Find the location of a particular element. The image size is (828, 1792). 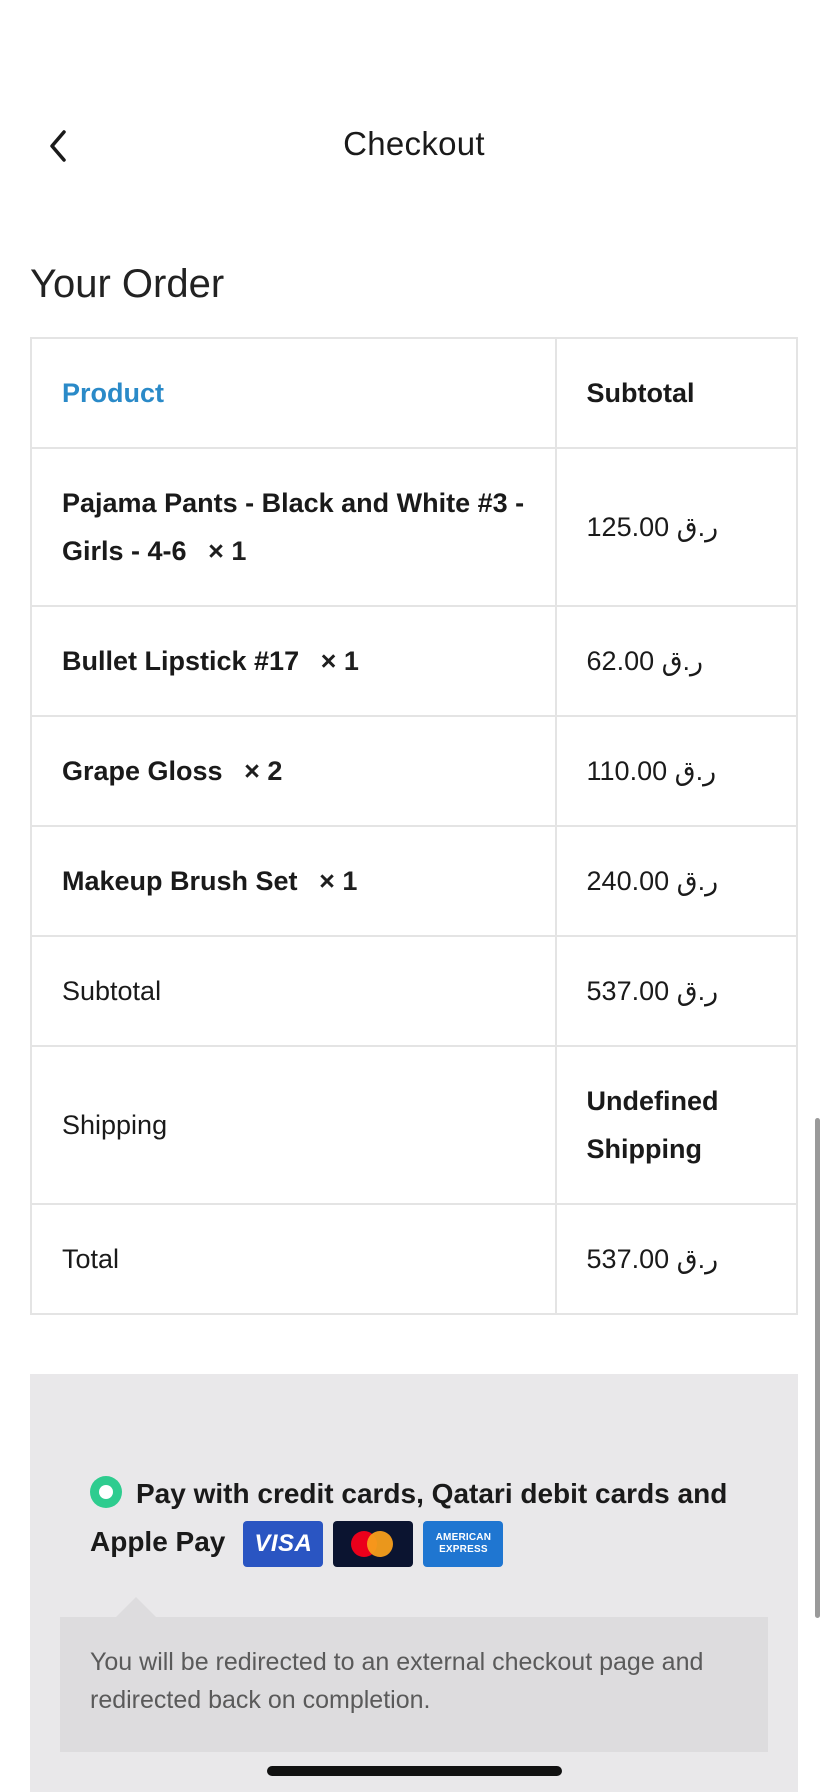

table-row: Makeup Brush Set × 1 240.00 ر.ق is located at coordinates (414, 881).